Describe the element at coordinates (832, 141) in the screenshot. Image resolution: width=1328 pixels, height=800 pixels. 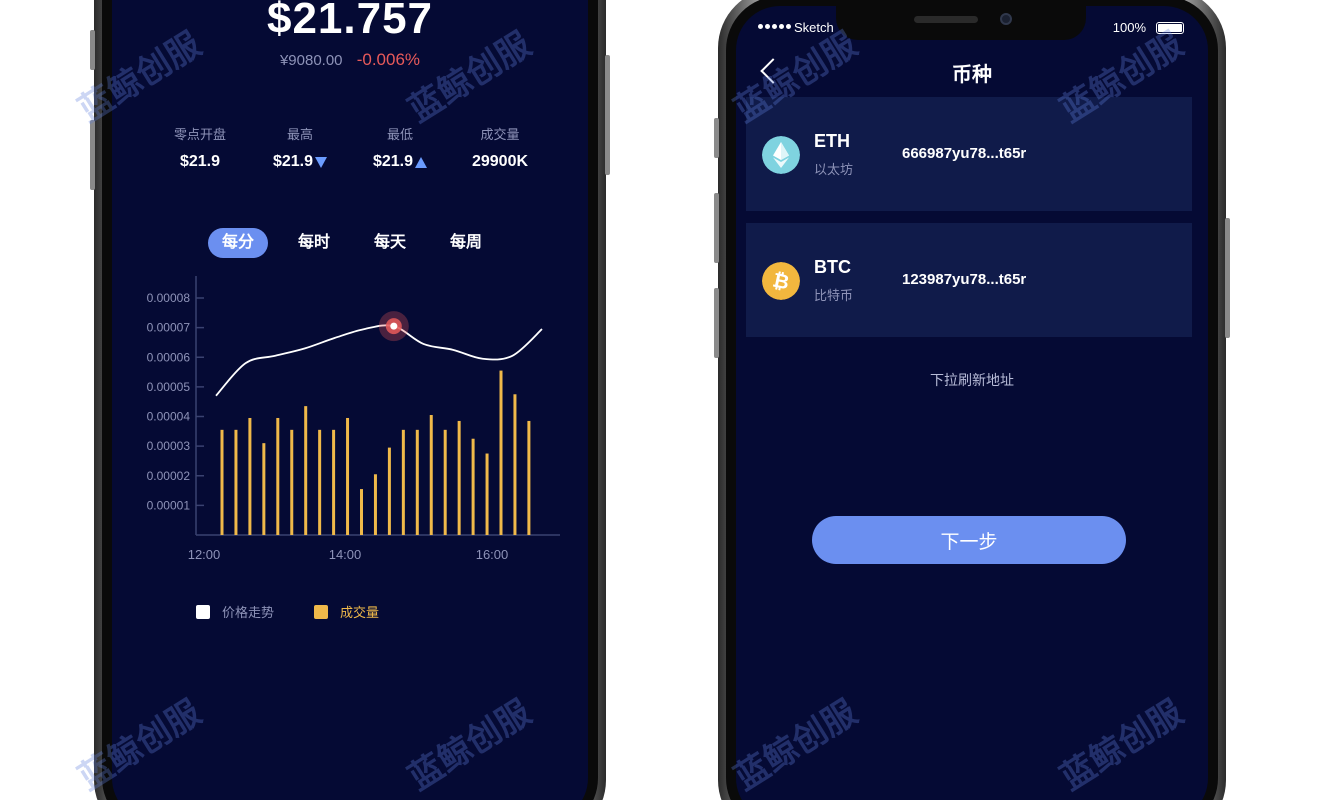
I see `coin-symbol: ETH` at that location.